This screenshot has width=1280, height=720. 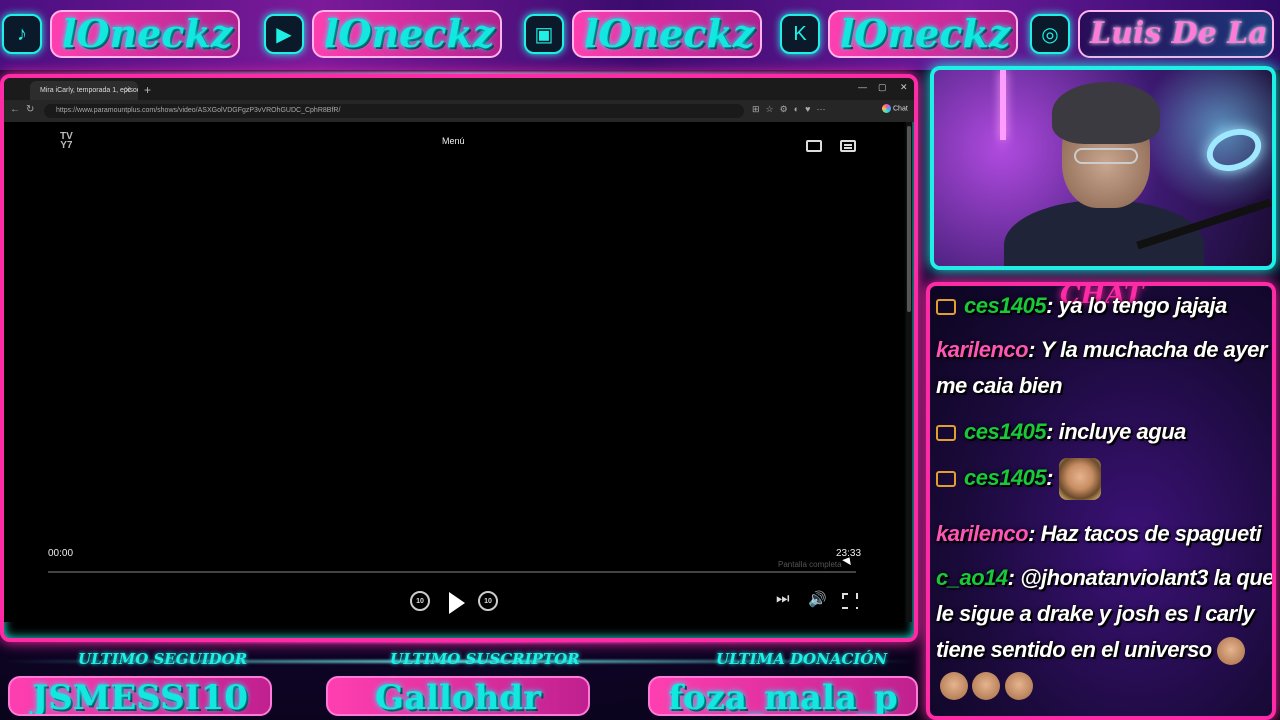 What do you see at coordinates (544, 34) in the screenshot?
I see `twitch-icon: ▣` at bounding box center [544, 34].